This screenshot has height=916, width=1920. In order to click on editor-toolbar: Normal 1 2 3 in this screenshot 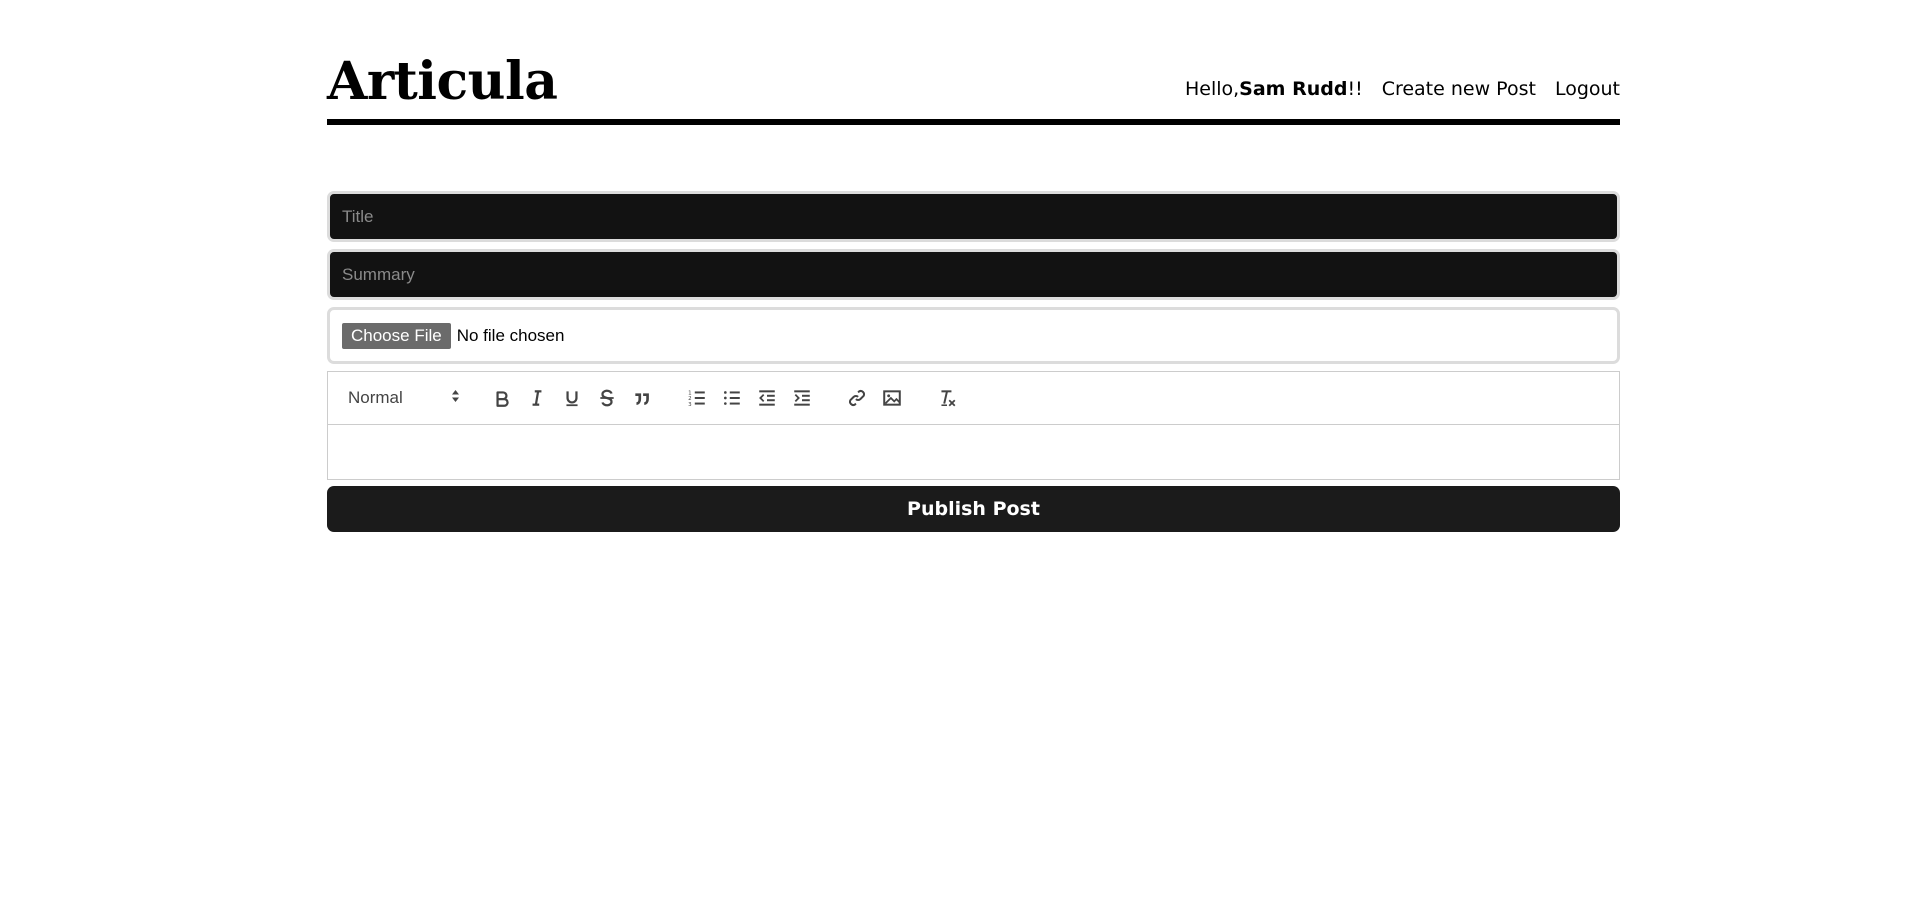, I will do `click(973, 398)`.